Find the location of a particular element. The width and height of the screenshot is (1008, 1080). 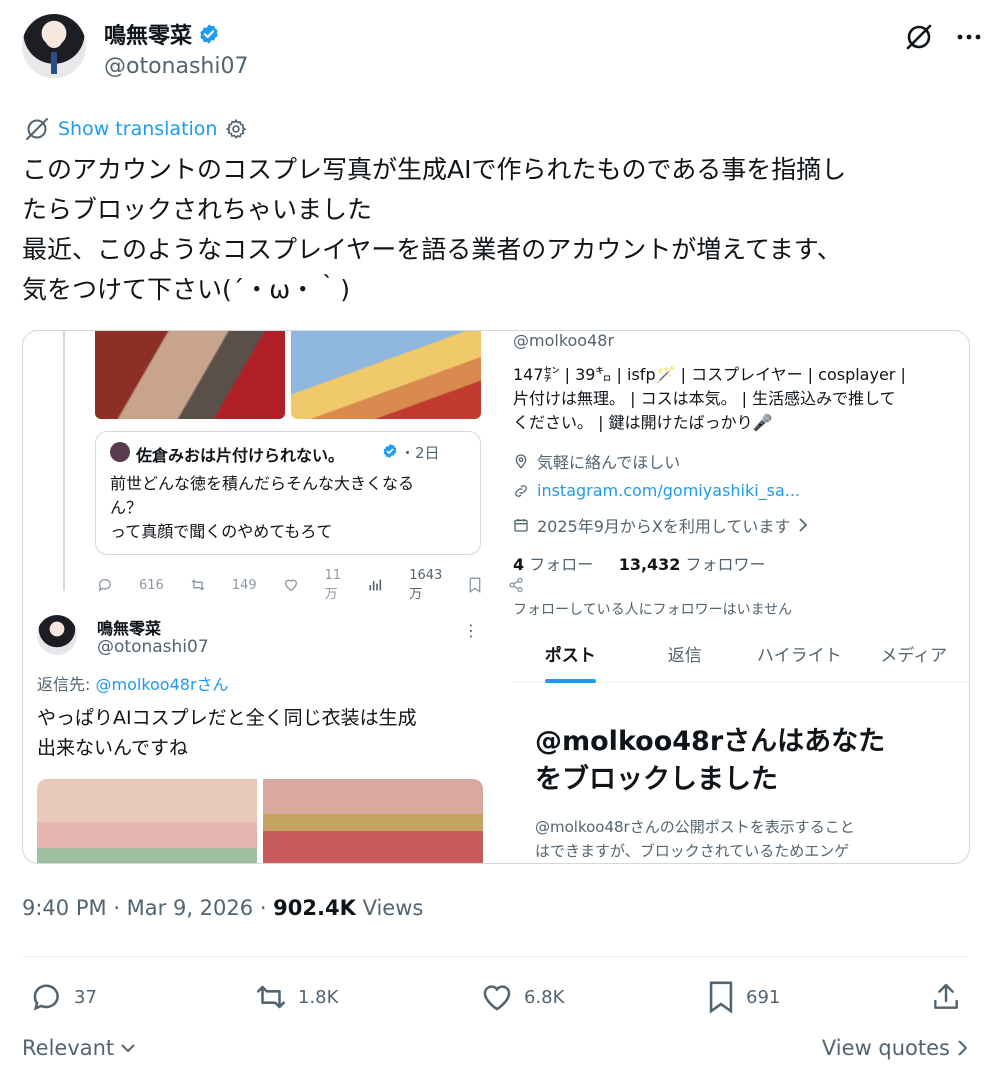

reply-count: 37 is located at coordinates (85, 997).